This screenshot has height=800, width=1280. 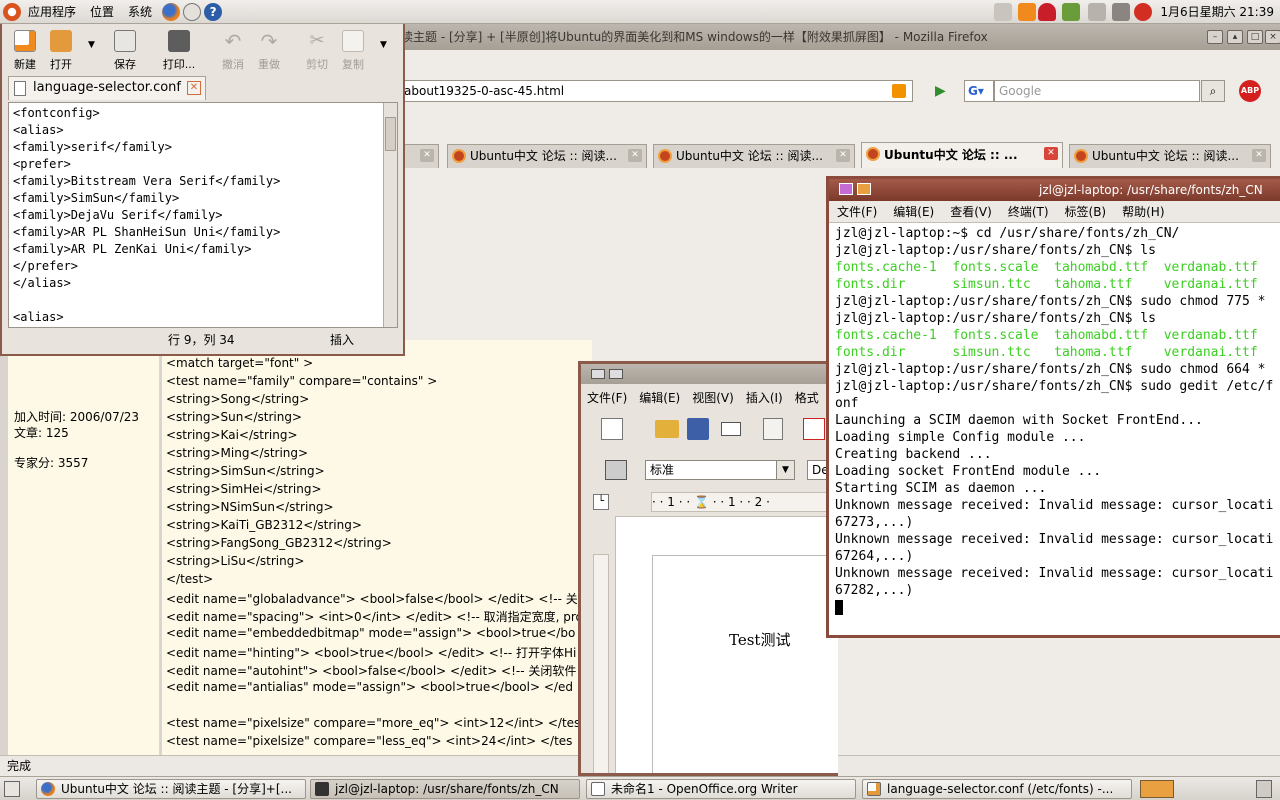 I want to click on save-label: 保存, so click(x=125, y=64).